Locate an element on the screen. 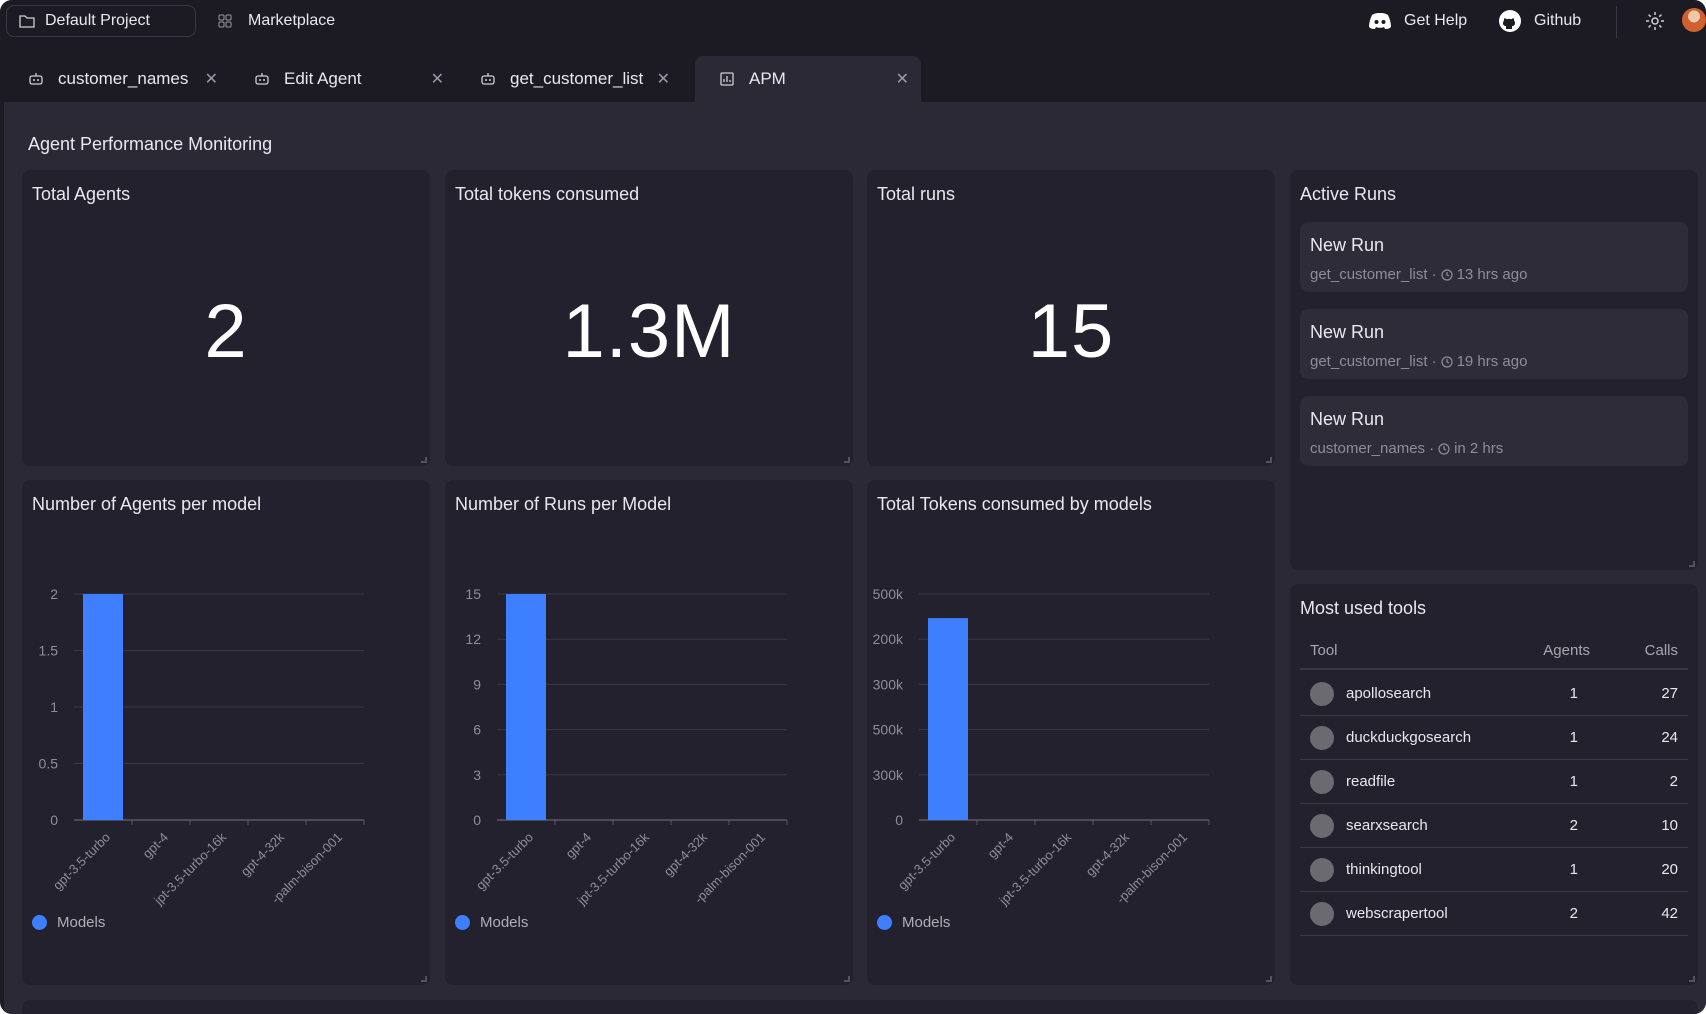  table-row: apollosearch 1 27 is located at coordinates (1494, 694).